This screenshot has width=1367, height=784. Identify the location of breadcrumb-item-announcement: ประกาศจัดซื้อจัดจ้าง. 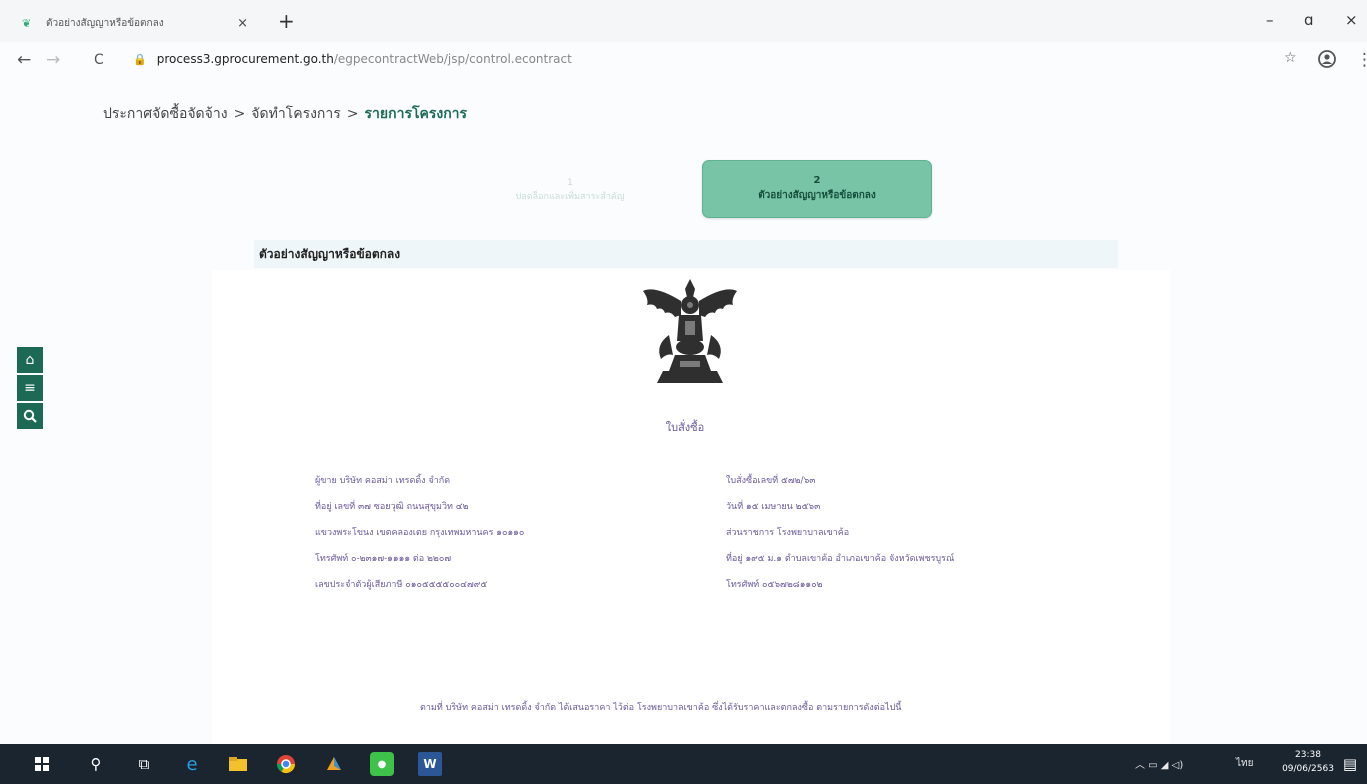
(165, 114).